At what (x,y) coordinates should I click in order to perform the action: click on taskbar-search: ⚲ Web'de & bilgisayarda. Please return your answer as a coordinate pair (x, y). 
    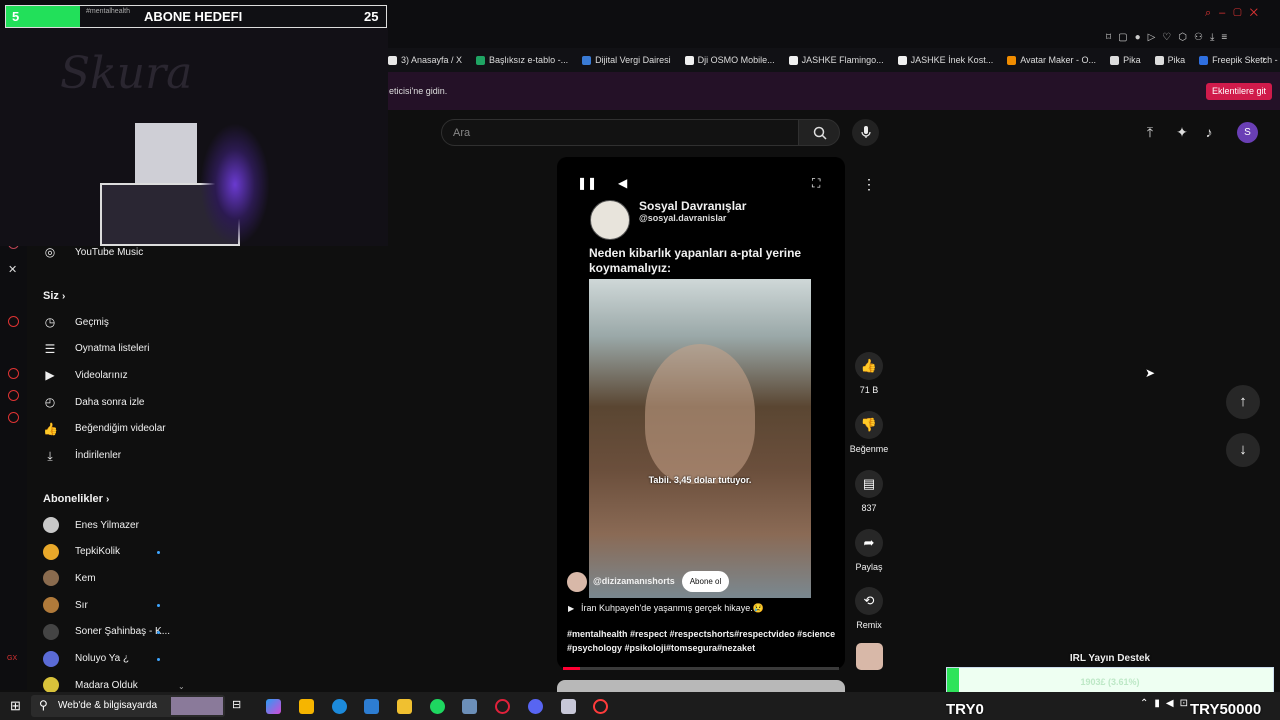
    Looking at the image, I should click on (128, 706).